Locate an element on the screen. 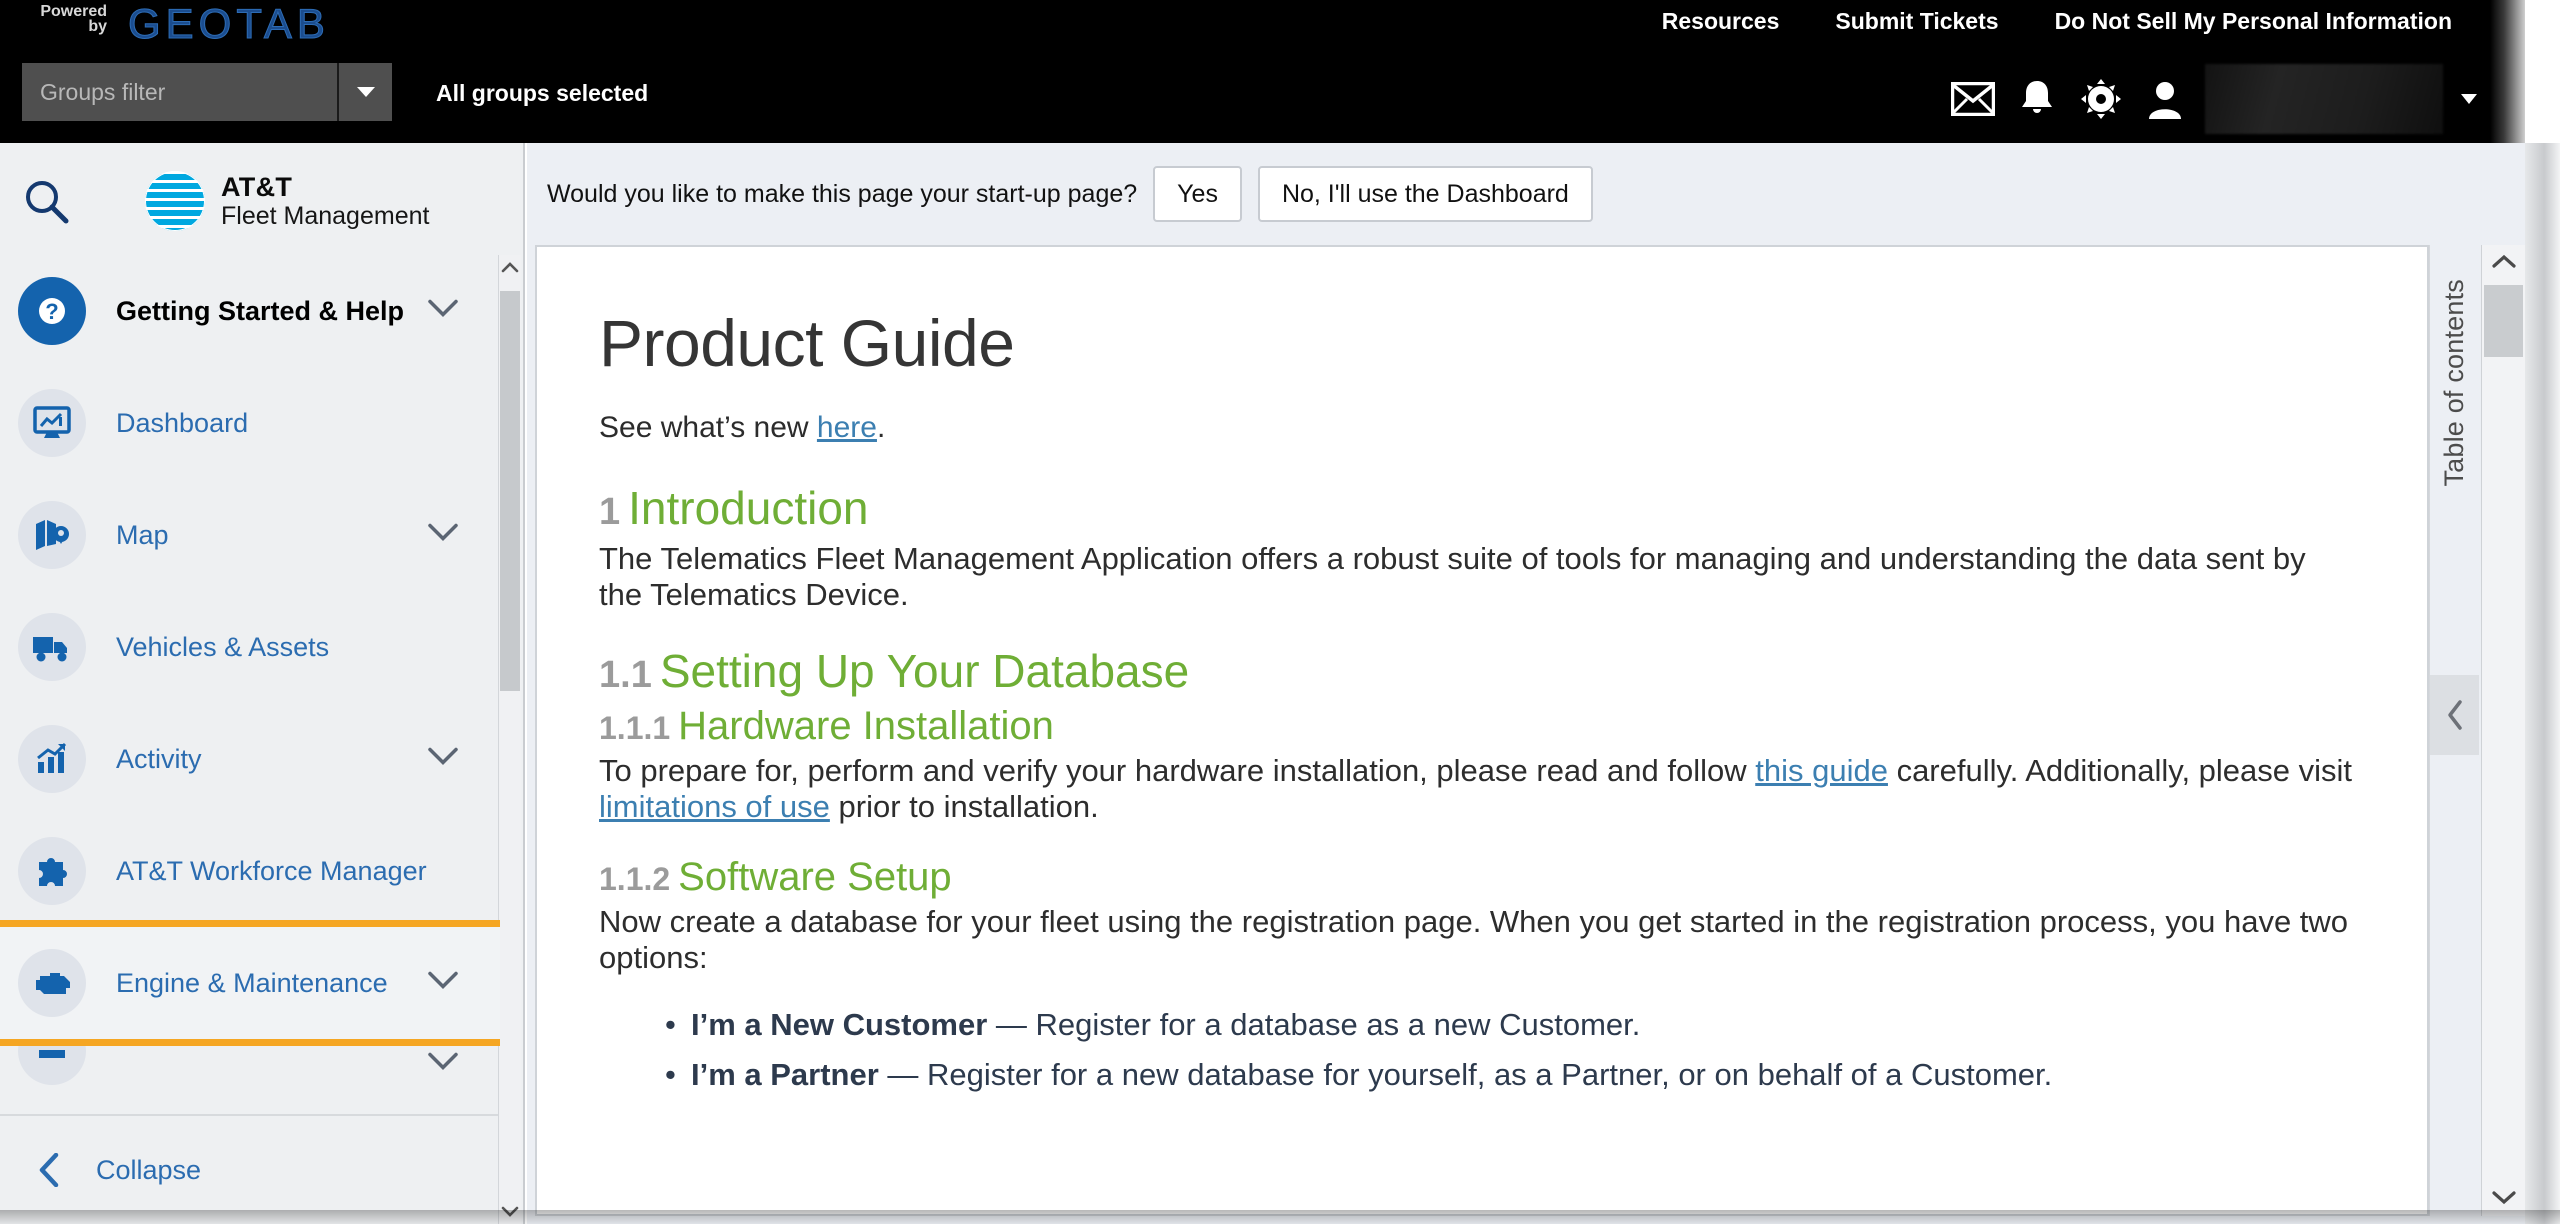 This screenshot has width=2560, height=1224. sidebar-item-engine-maintenance: Engine & Maintenance is located at coordinates (250, 983).